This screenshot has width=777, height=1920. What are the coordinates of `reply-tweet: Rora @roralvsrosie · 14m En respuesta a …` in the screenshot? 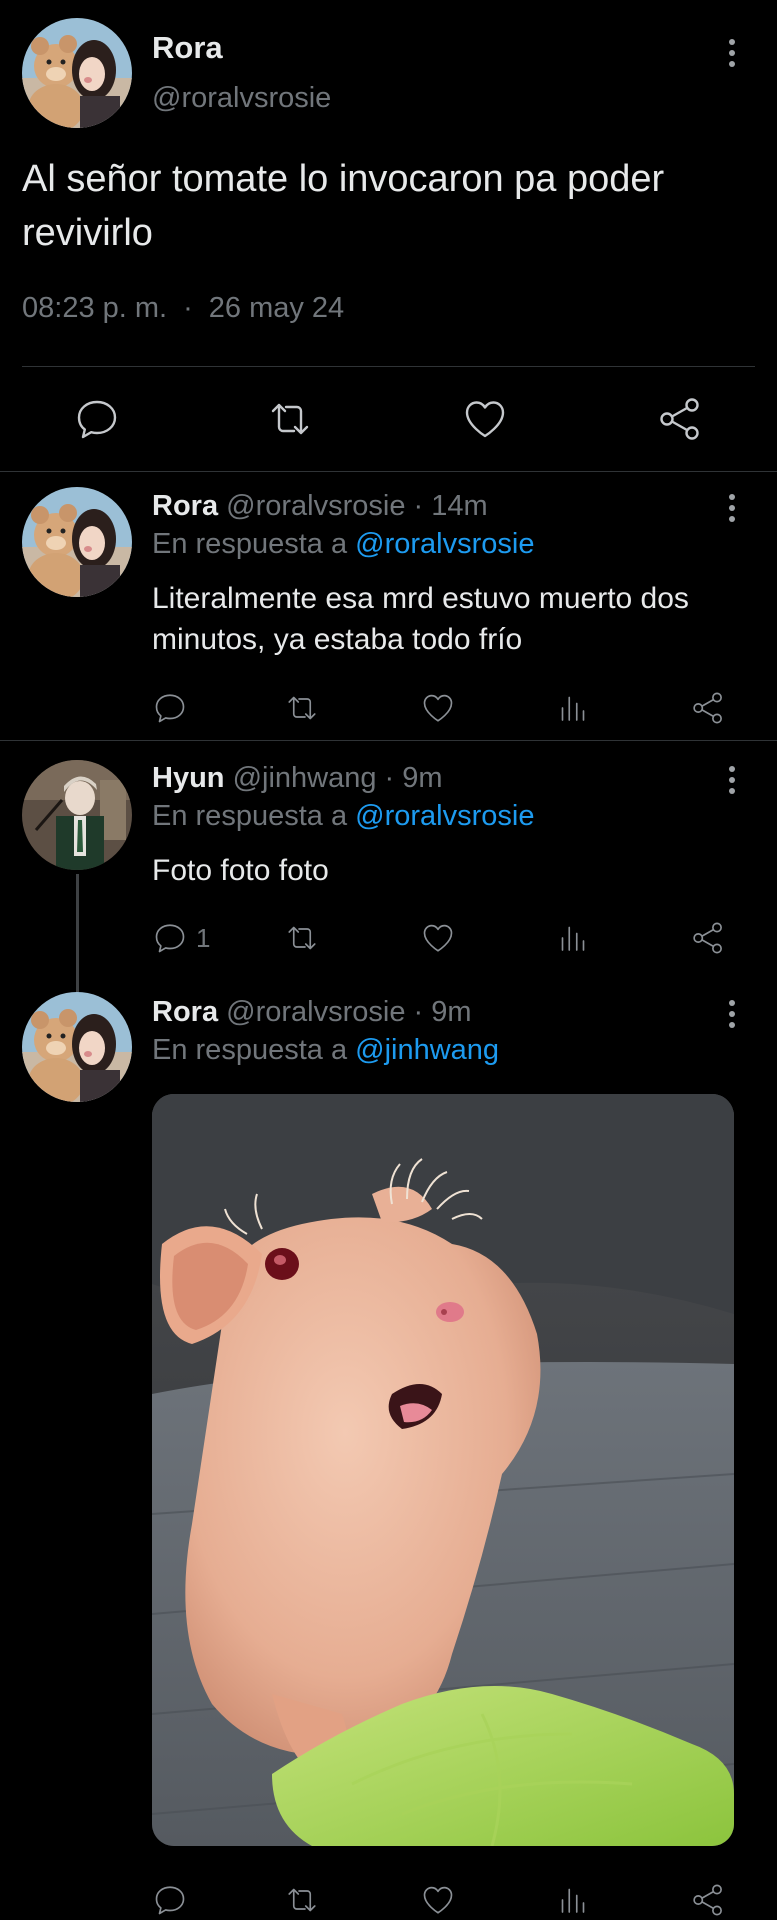 It's located at (388, 607).